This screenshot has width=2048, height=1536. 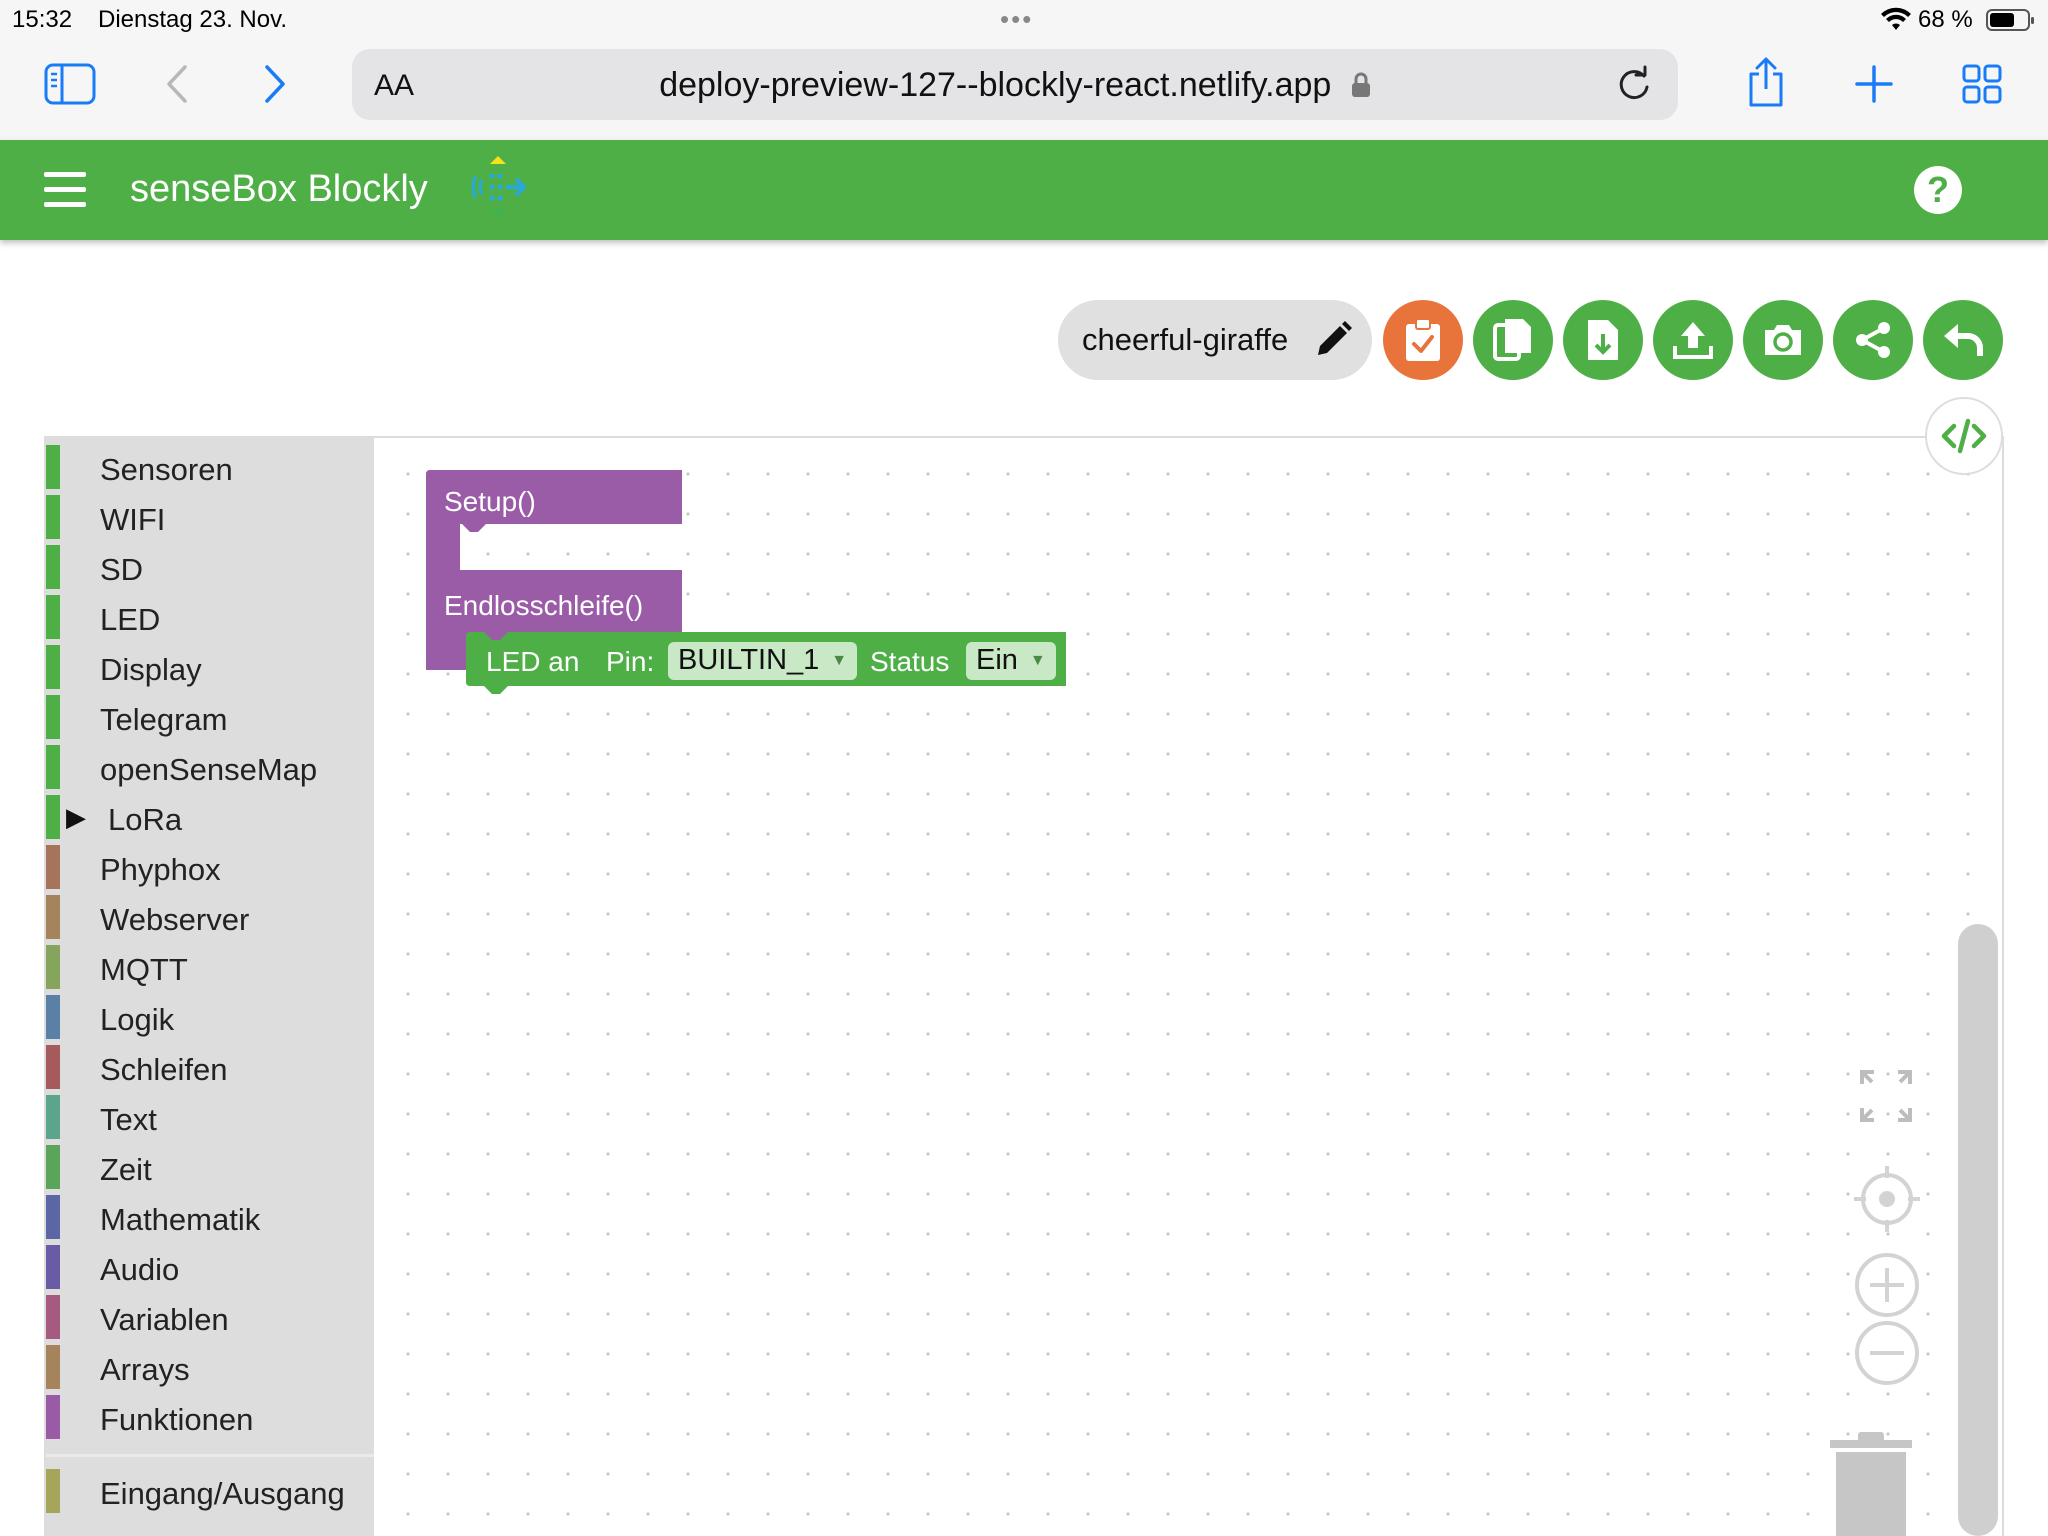 I want to click on copy-icon, so click(x=1512, y=340).